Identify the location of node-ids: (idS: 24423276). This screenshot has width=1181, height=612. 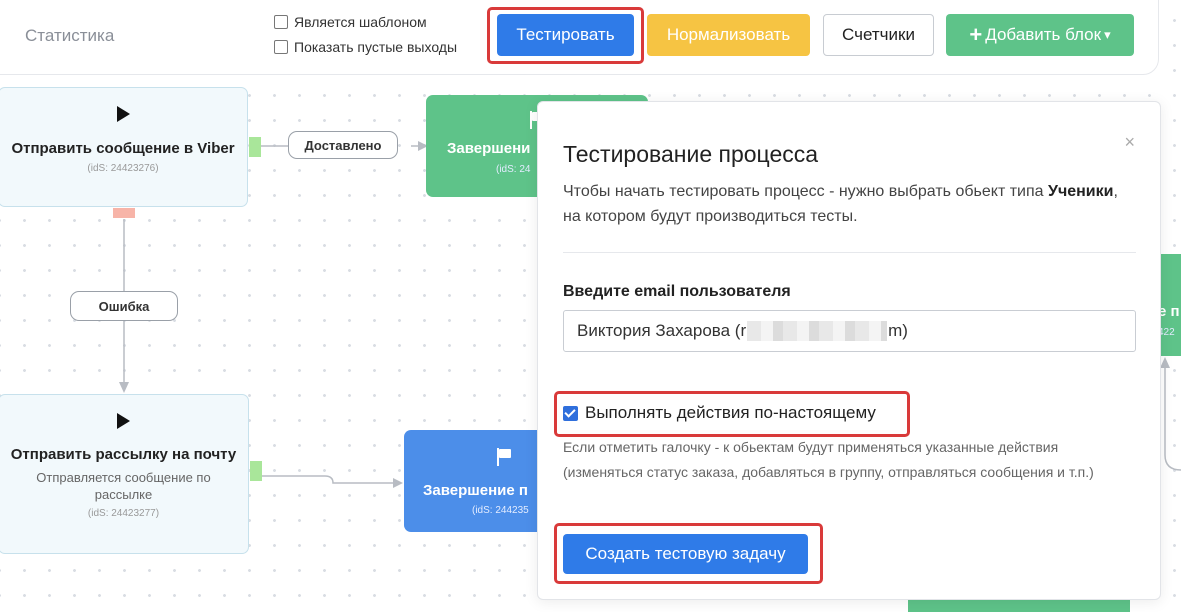
(123, 168).